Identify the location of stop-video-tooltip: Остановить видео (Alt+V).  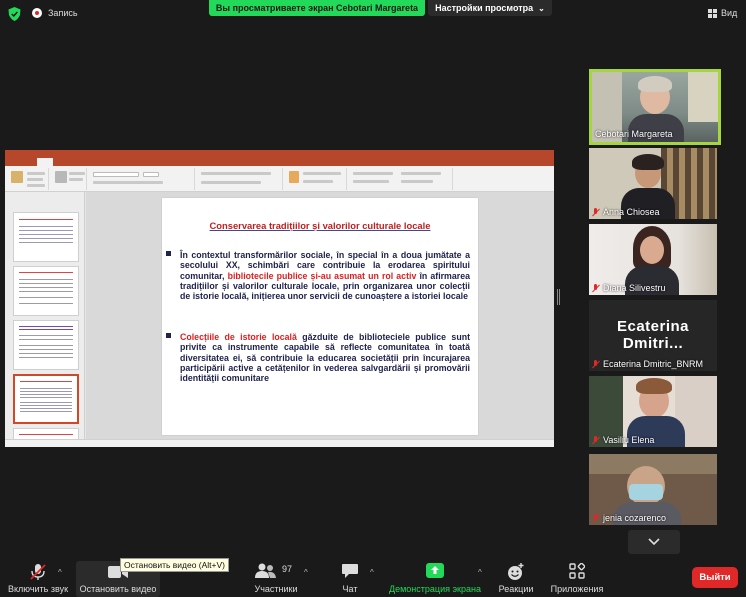
(175, 565).